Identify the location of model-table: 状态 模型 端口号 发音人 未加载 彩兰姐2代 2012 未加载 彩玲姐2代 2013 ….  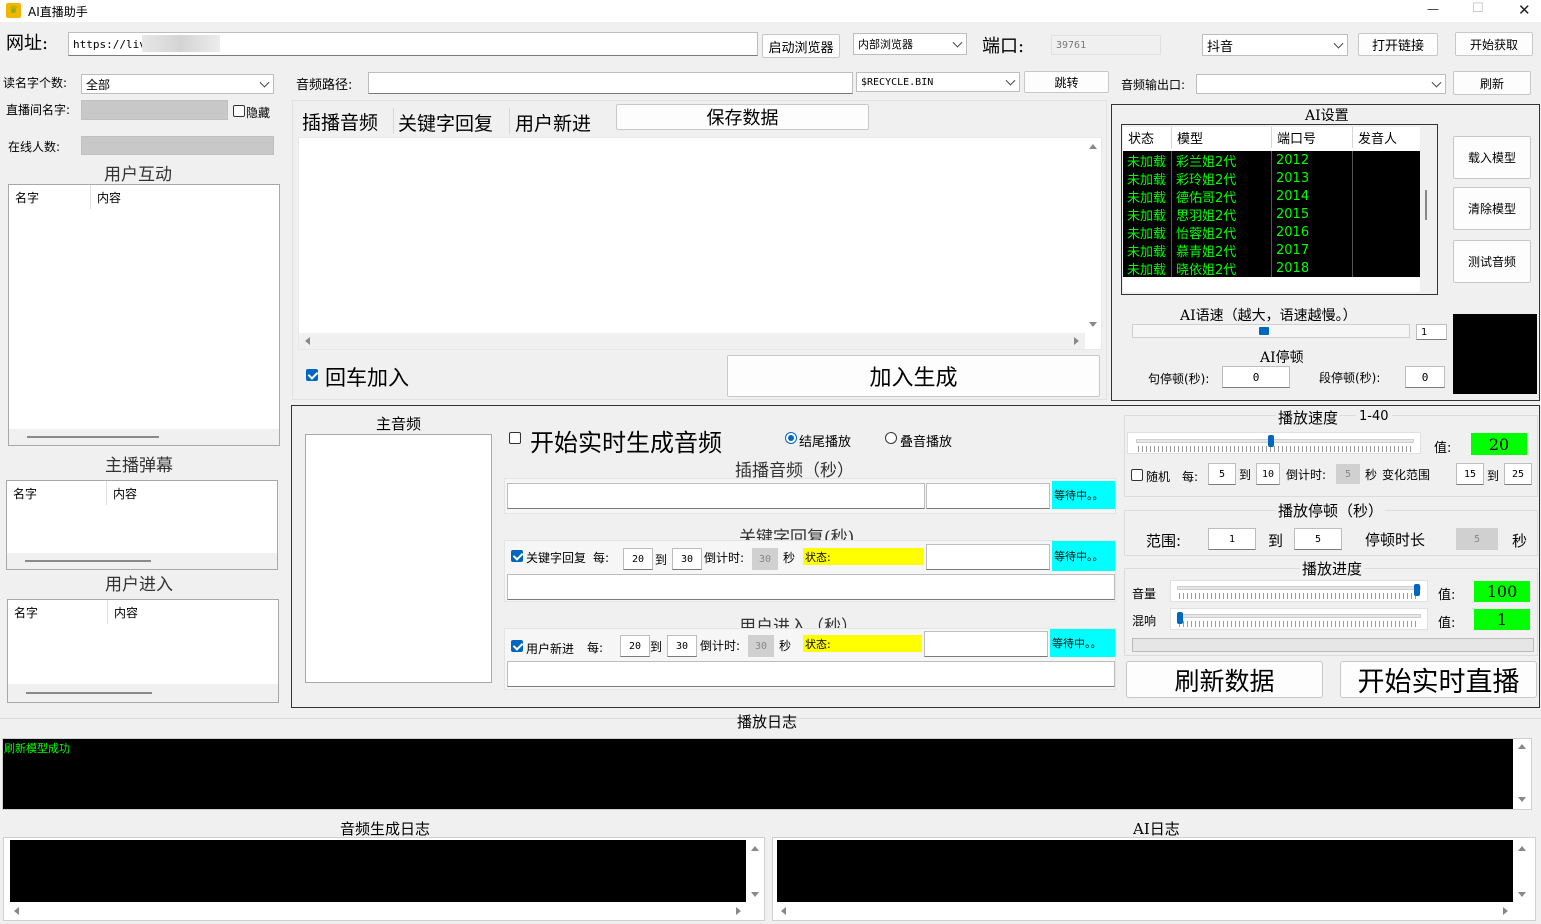
(1271, 209).